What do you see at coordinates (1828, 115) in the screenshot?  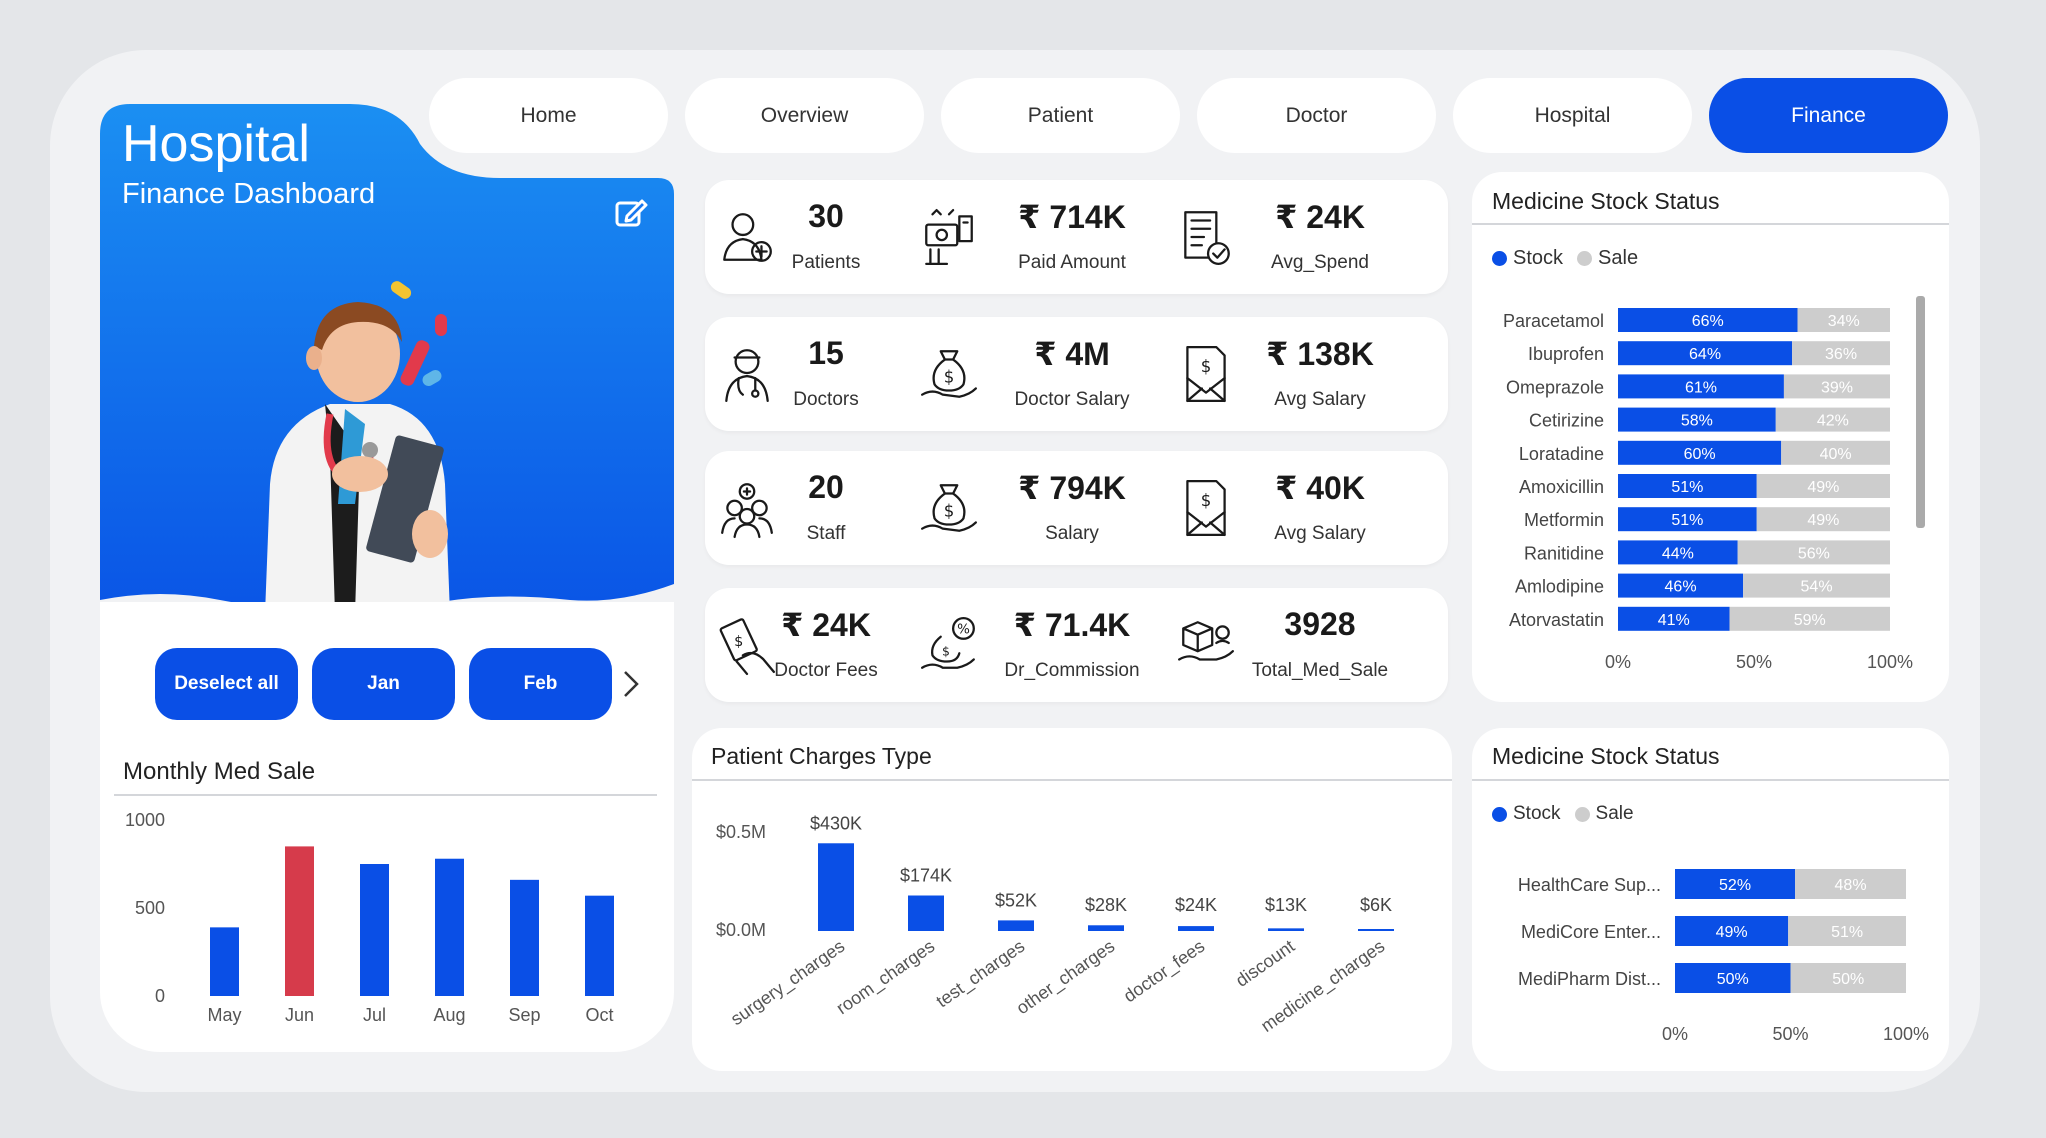 I see `tab-finance: Finance` at bounding box center [1828, 115].